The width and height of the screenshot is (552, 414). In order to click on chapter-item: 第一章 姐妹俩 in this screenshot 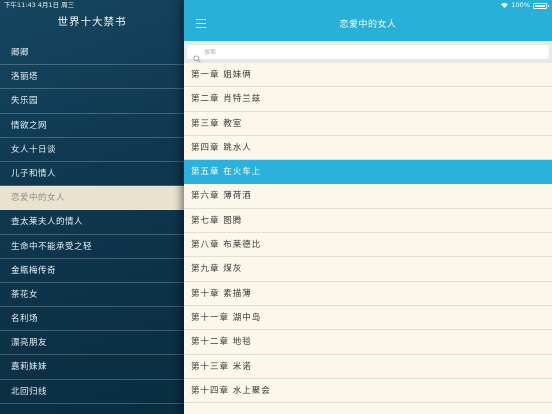, I will do `click(368, 75)`.